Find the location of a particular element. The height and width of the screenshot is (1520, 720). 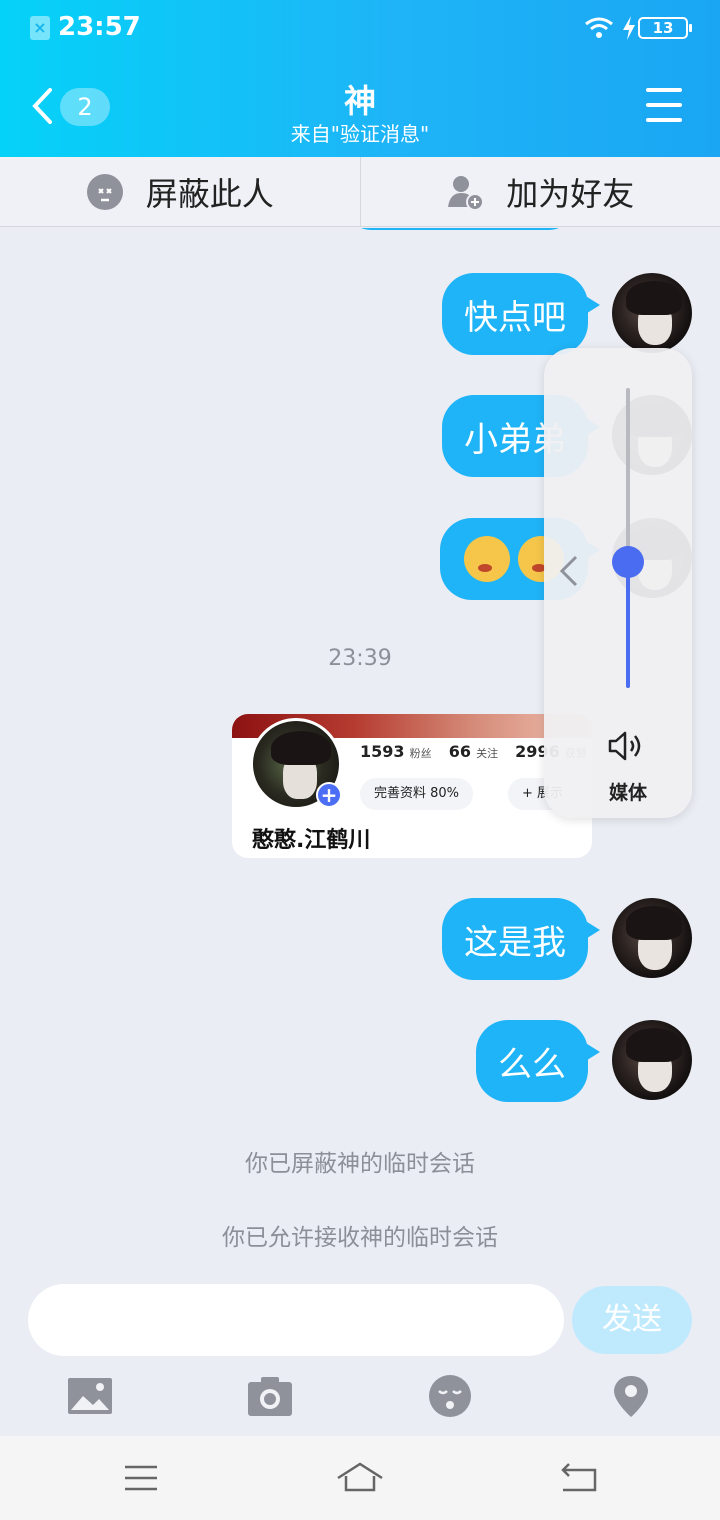

block-user-label: 屏蔽此人 is located at coordinates (209, 193).